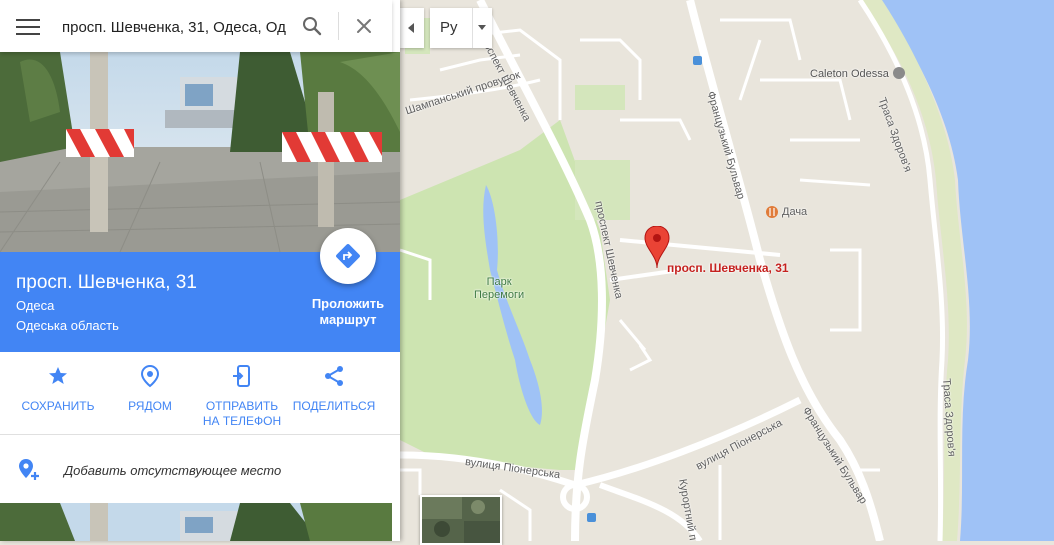 The image size is (1054, 545). I want to click on satellite-toggle, so click(461, 520).